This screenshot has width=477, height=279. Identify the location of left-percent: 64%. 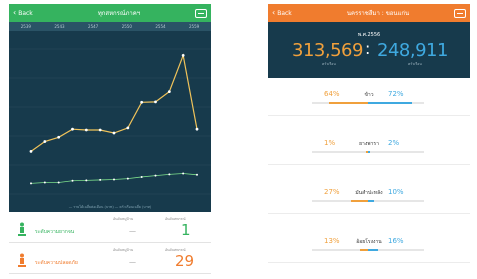
(332, 94).